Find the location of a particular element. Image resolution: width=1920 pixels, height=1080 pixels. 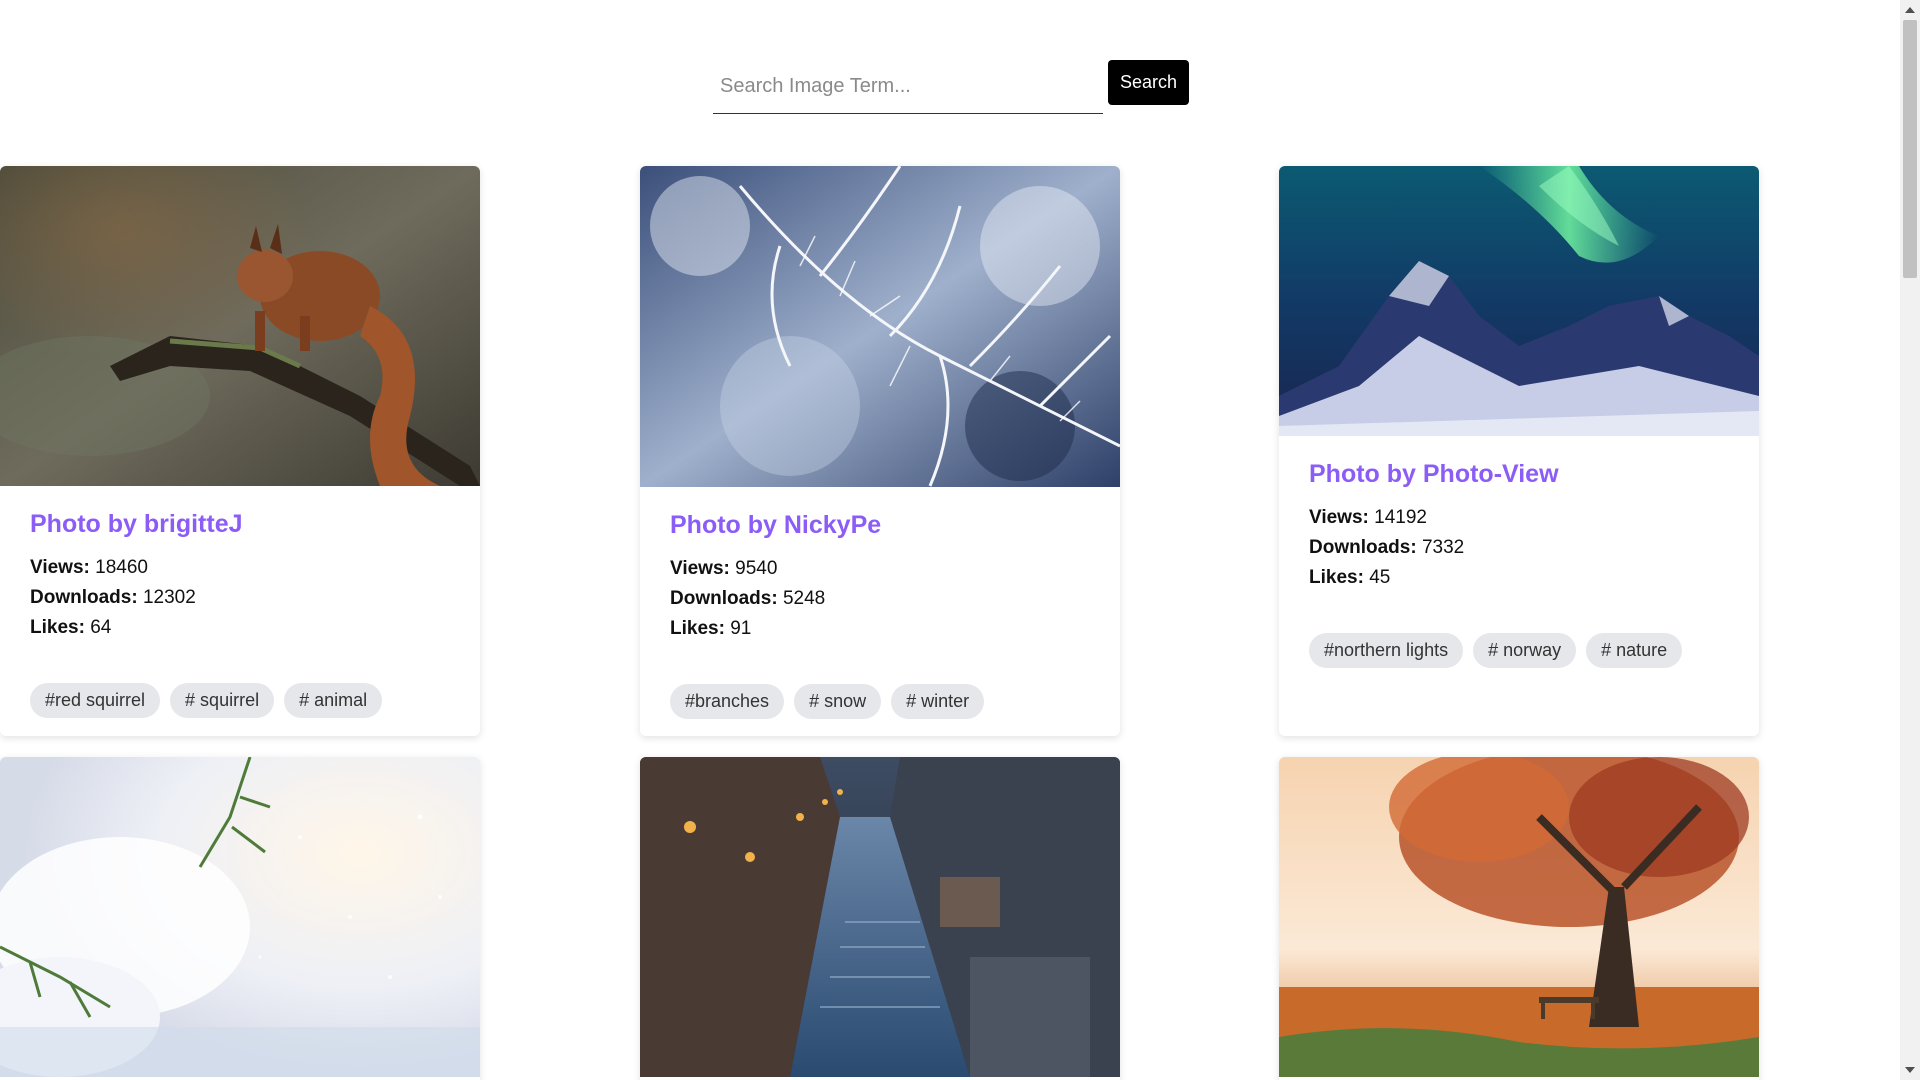

tag: # nature is located at coordinates (1634, 650).